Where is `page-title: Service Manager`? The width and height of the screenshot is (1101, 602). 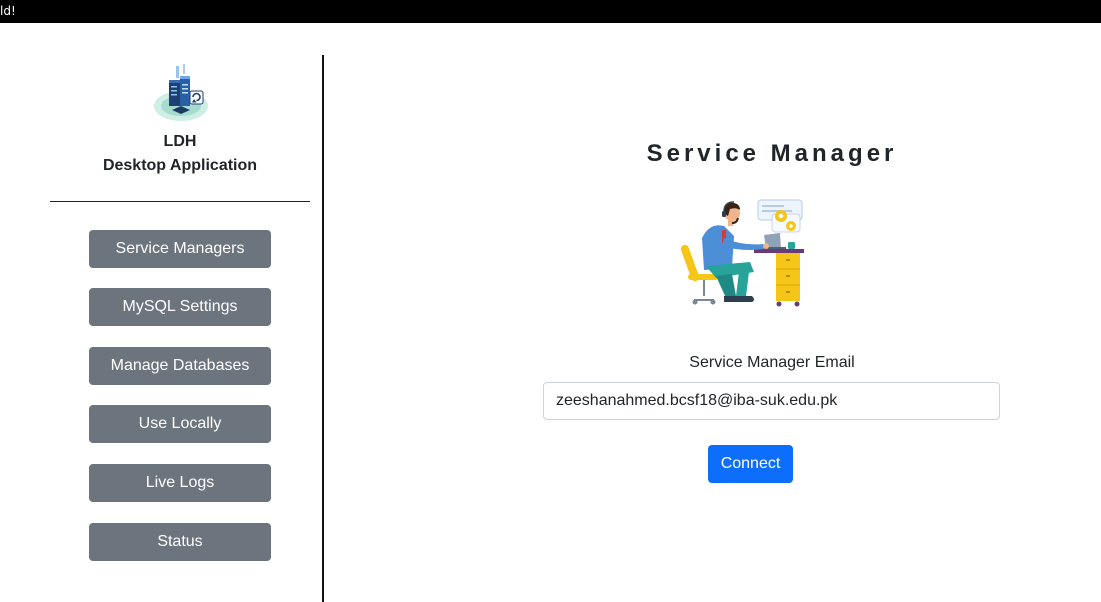 page-title: Service Manager is located at coordinates (772, 153).